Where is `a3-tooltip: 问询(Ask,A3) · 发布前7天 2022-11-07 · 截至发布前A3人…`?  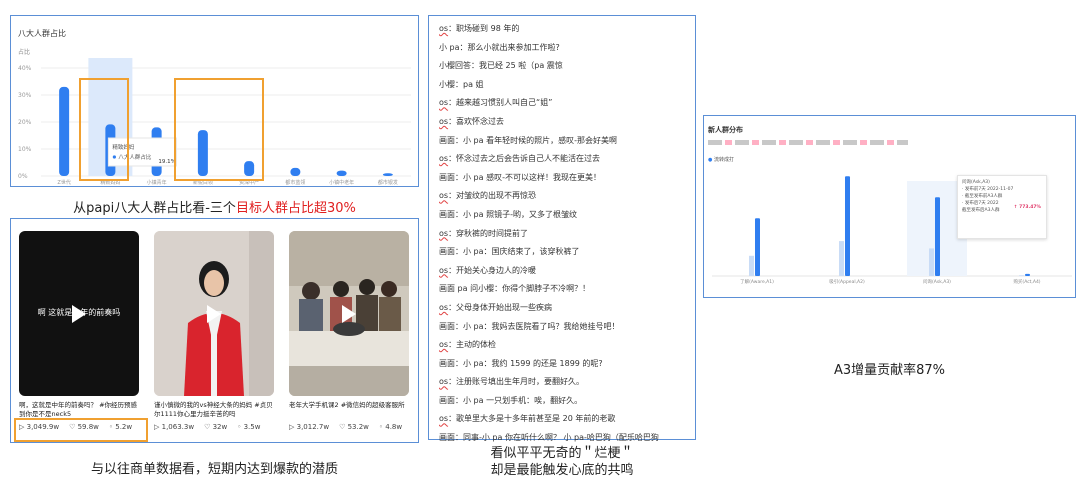 a3-tooltip: 问询(Ask,A3) · 发布前7天 2022-11-07 · 截至发布前A3人… is located at coordinates (1002, 207).